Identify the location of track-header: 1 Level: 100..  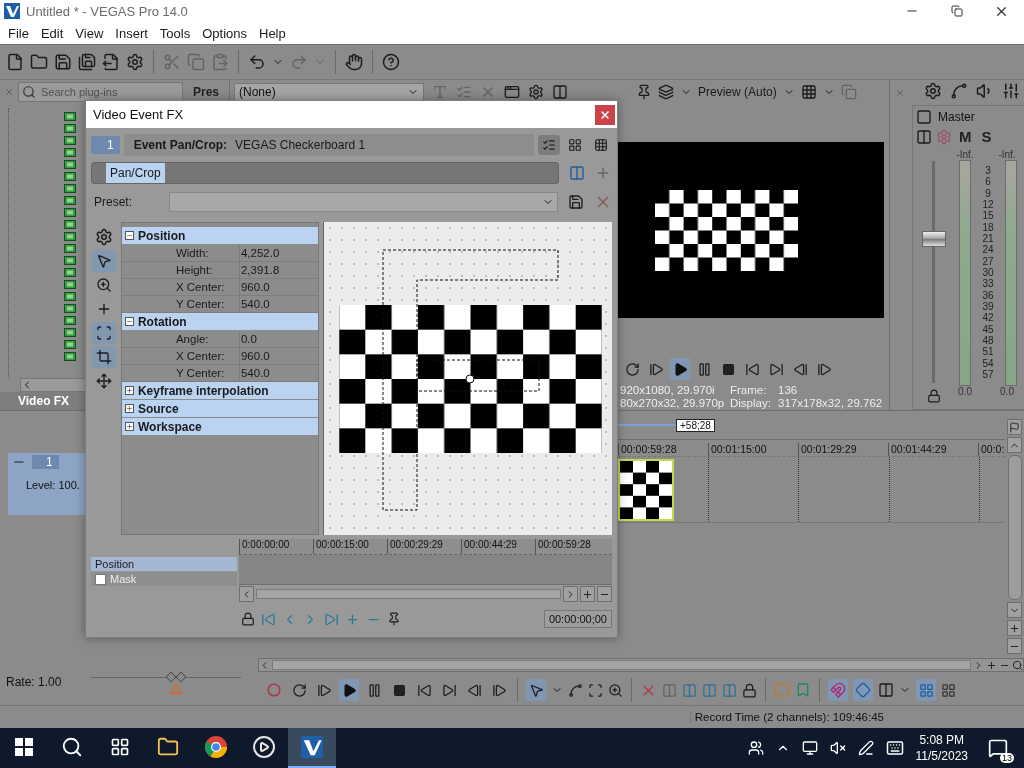
(46, 484).